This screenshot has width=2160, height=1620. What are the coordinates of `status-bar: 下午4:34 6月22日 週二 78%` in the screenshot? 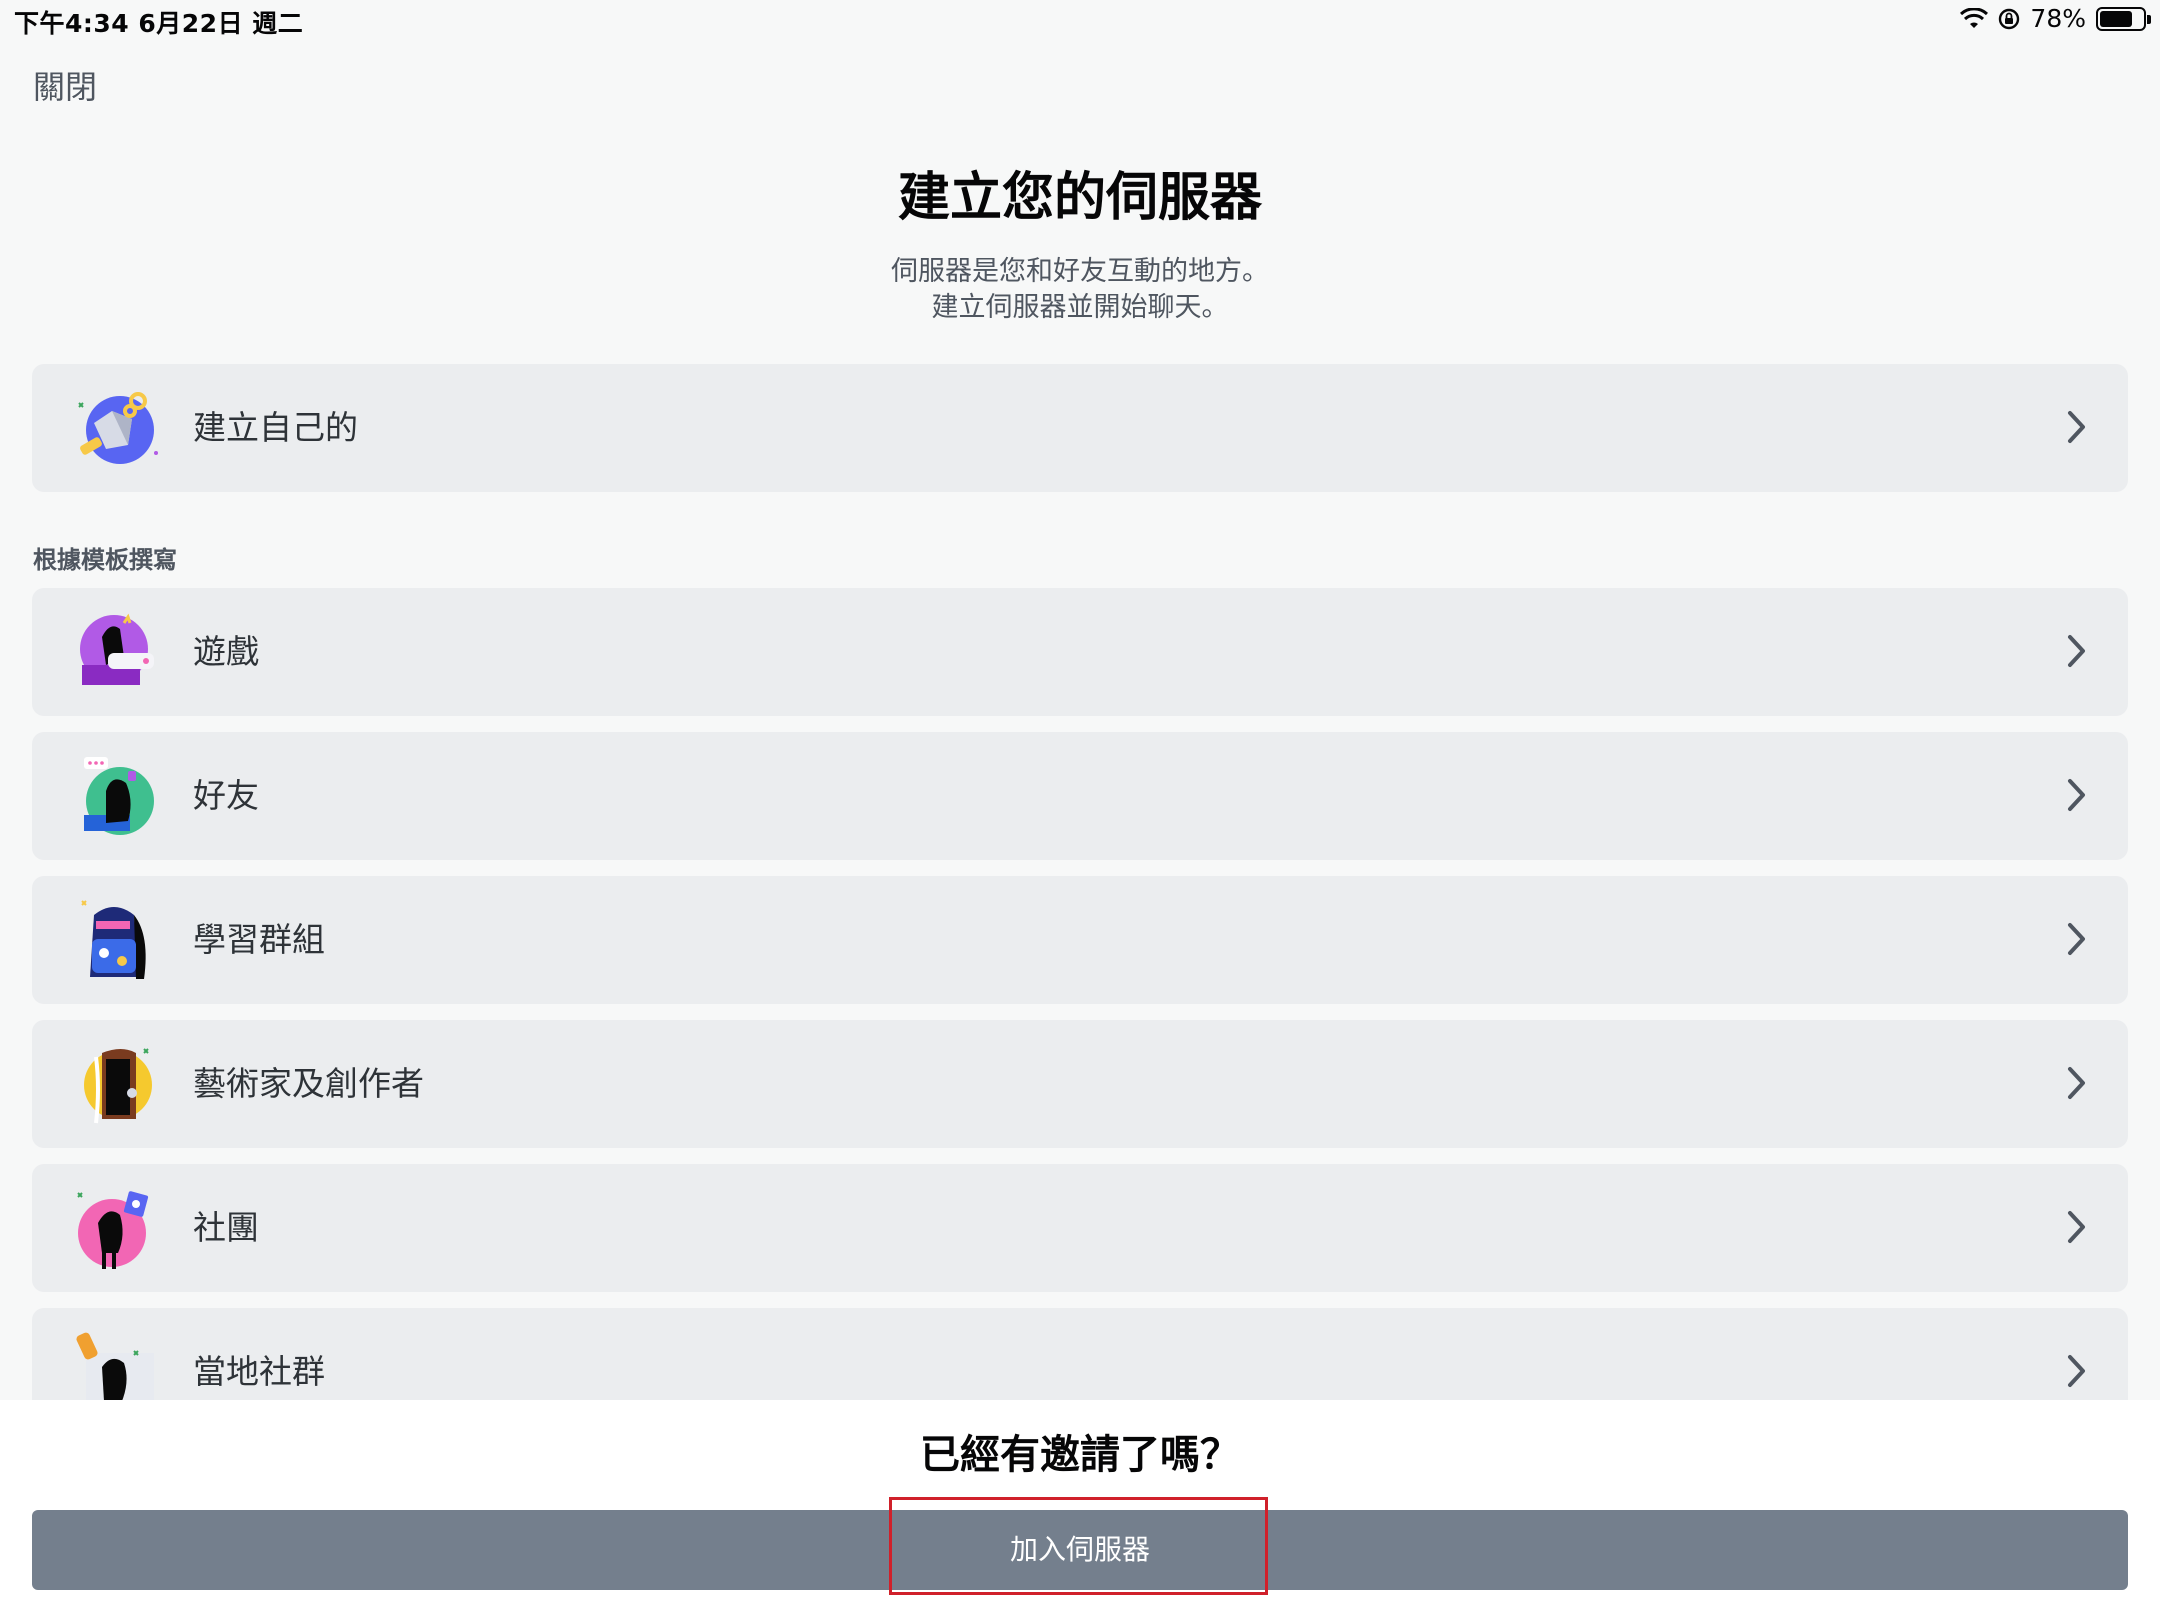 It's located at (1080, 20).